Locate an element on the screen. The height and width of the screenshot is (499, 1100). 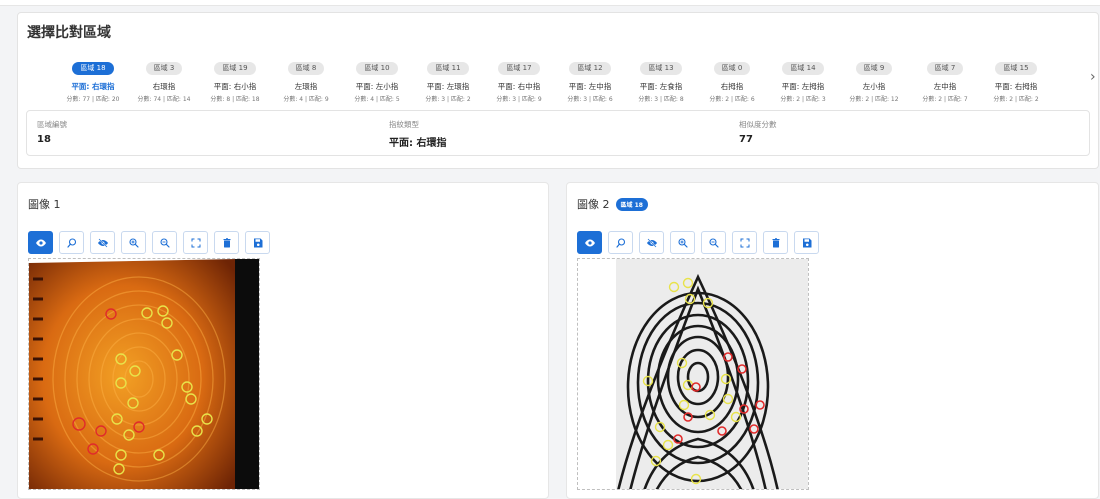
field-value: 平面: 右環指 is located at coordinates (418, 143).